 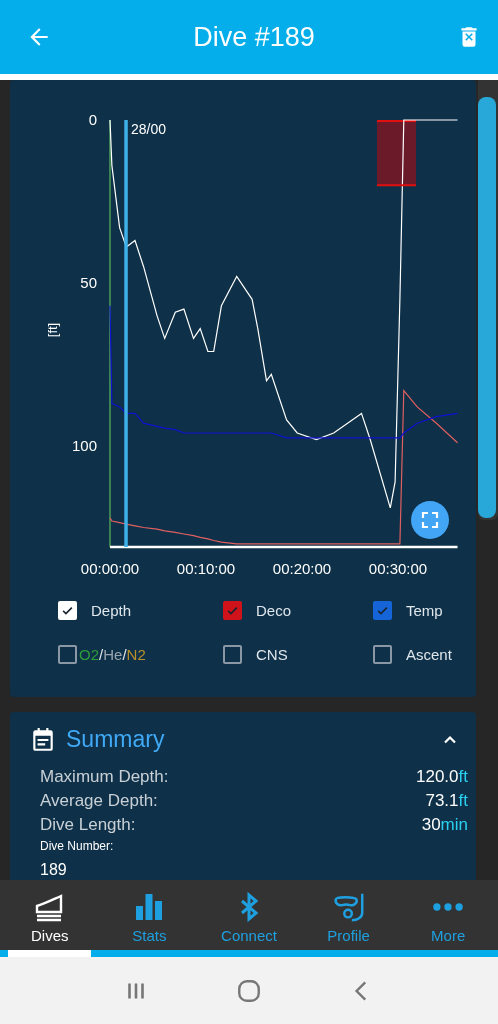 What do you see at coordinates (77, 846) in the screenshot?
I see `dive-number-label: Dive Number:` at bounding box center [77, 846].